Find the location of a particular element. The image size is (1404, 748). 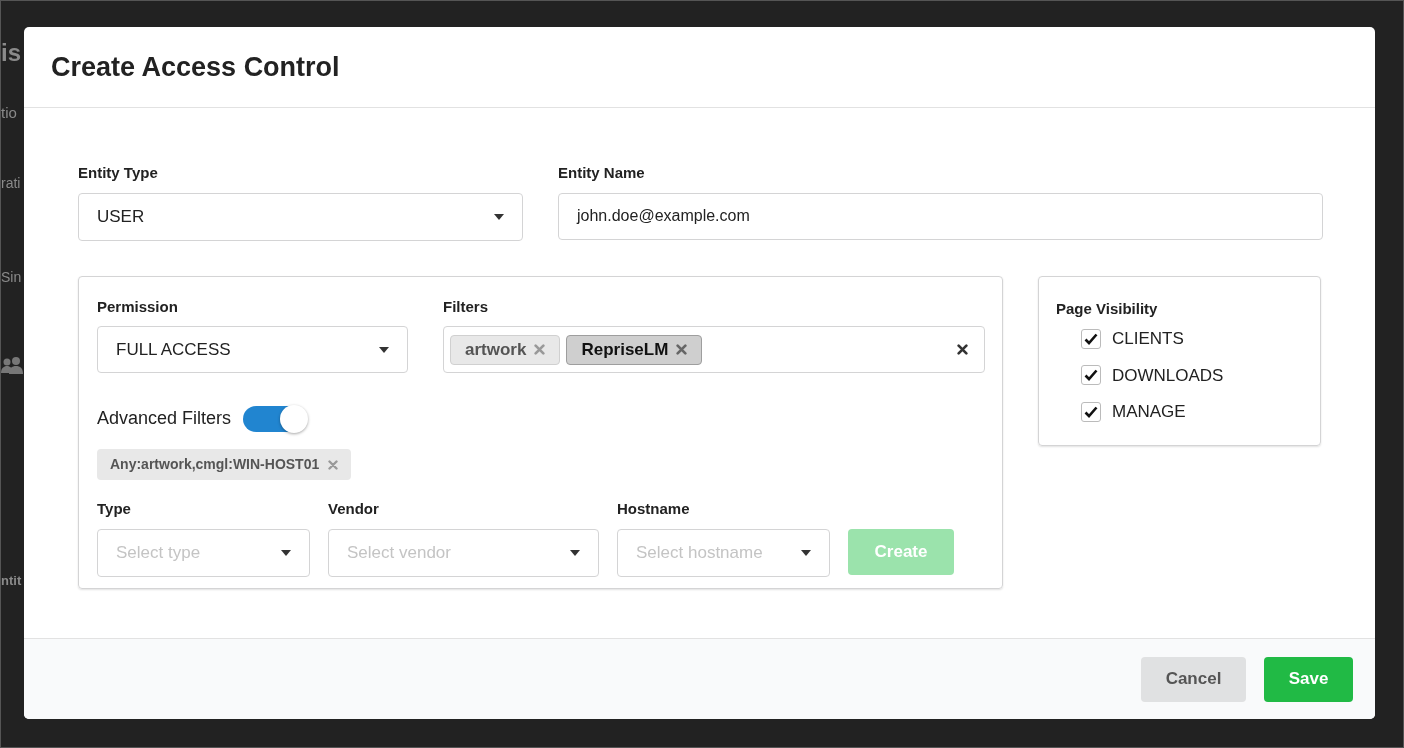

field-label: Entity Type is located at coordinates (118, 173).